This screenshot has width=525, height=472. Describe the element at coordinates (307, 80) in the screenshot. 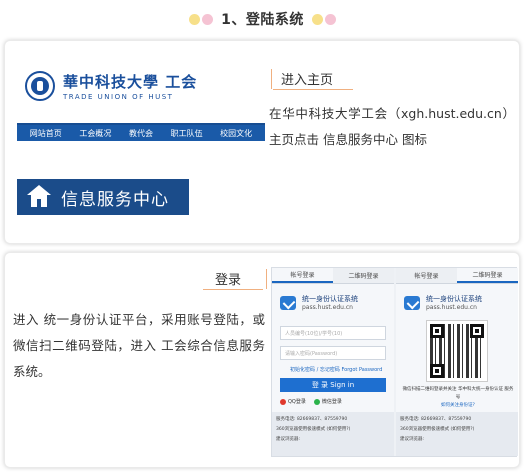

I see `step-title: 进入主页` at that location.